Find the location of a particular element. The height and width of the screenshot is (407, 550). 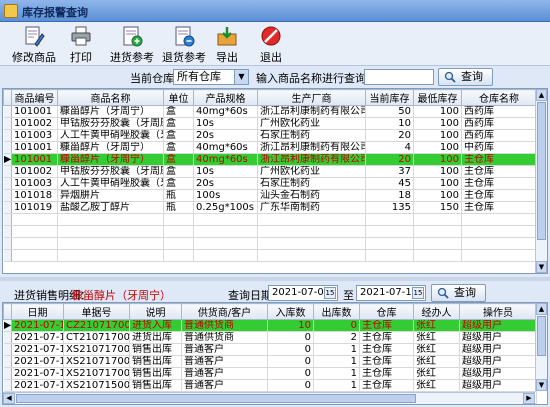

table-cell: 101018 is located at coordinates (34, 195).